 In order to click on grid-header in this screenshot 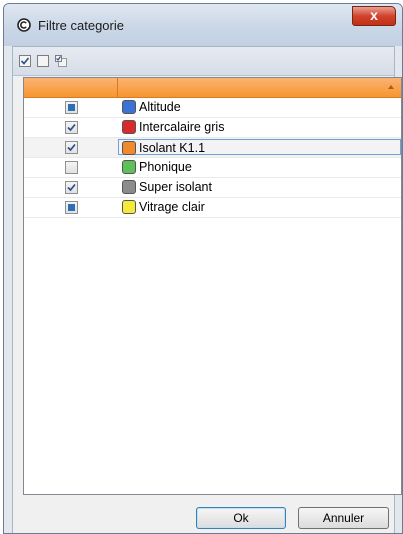, I will do `click(212, 88)`.